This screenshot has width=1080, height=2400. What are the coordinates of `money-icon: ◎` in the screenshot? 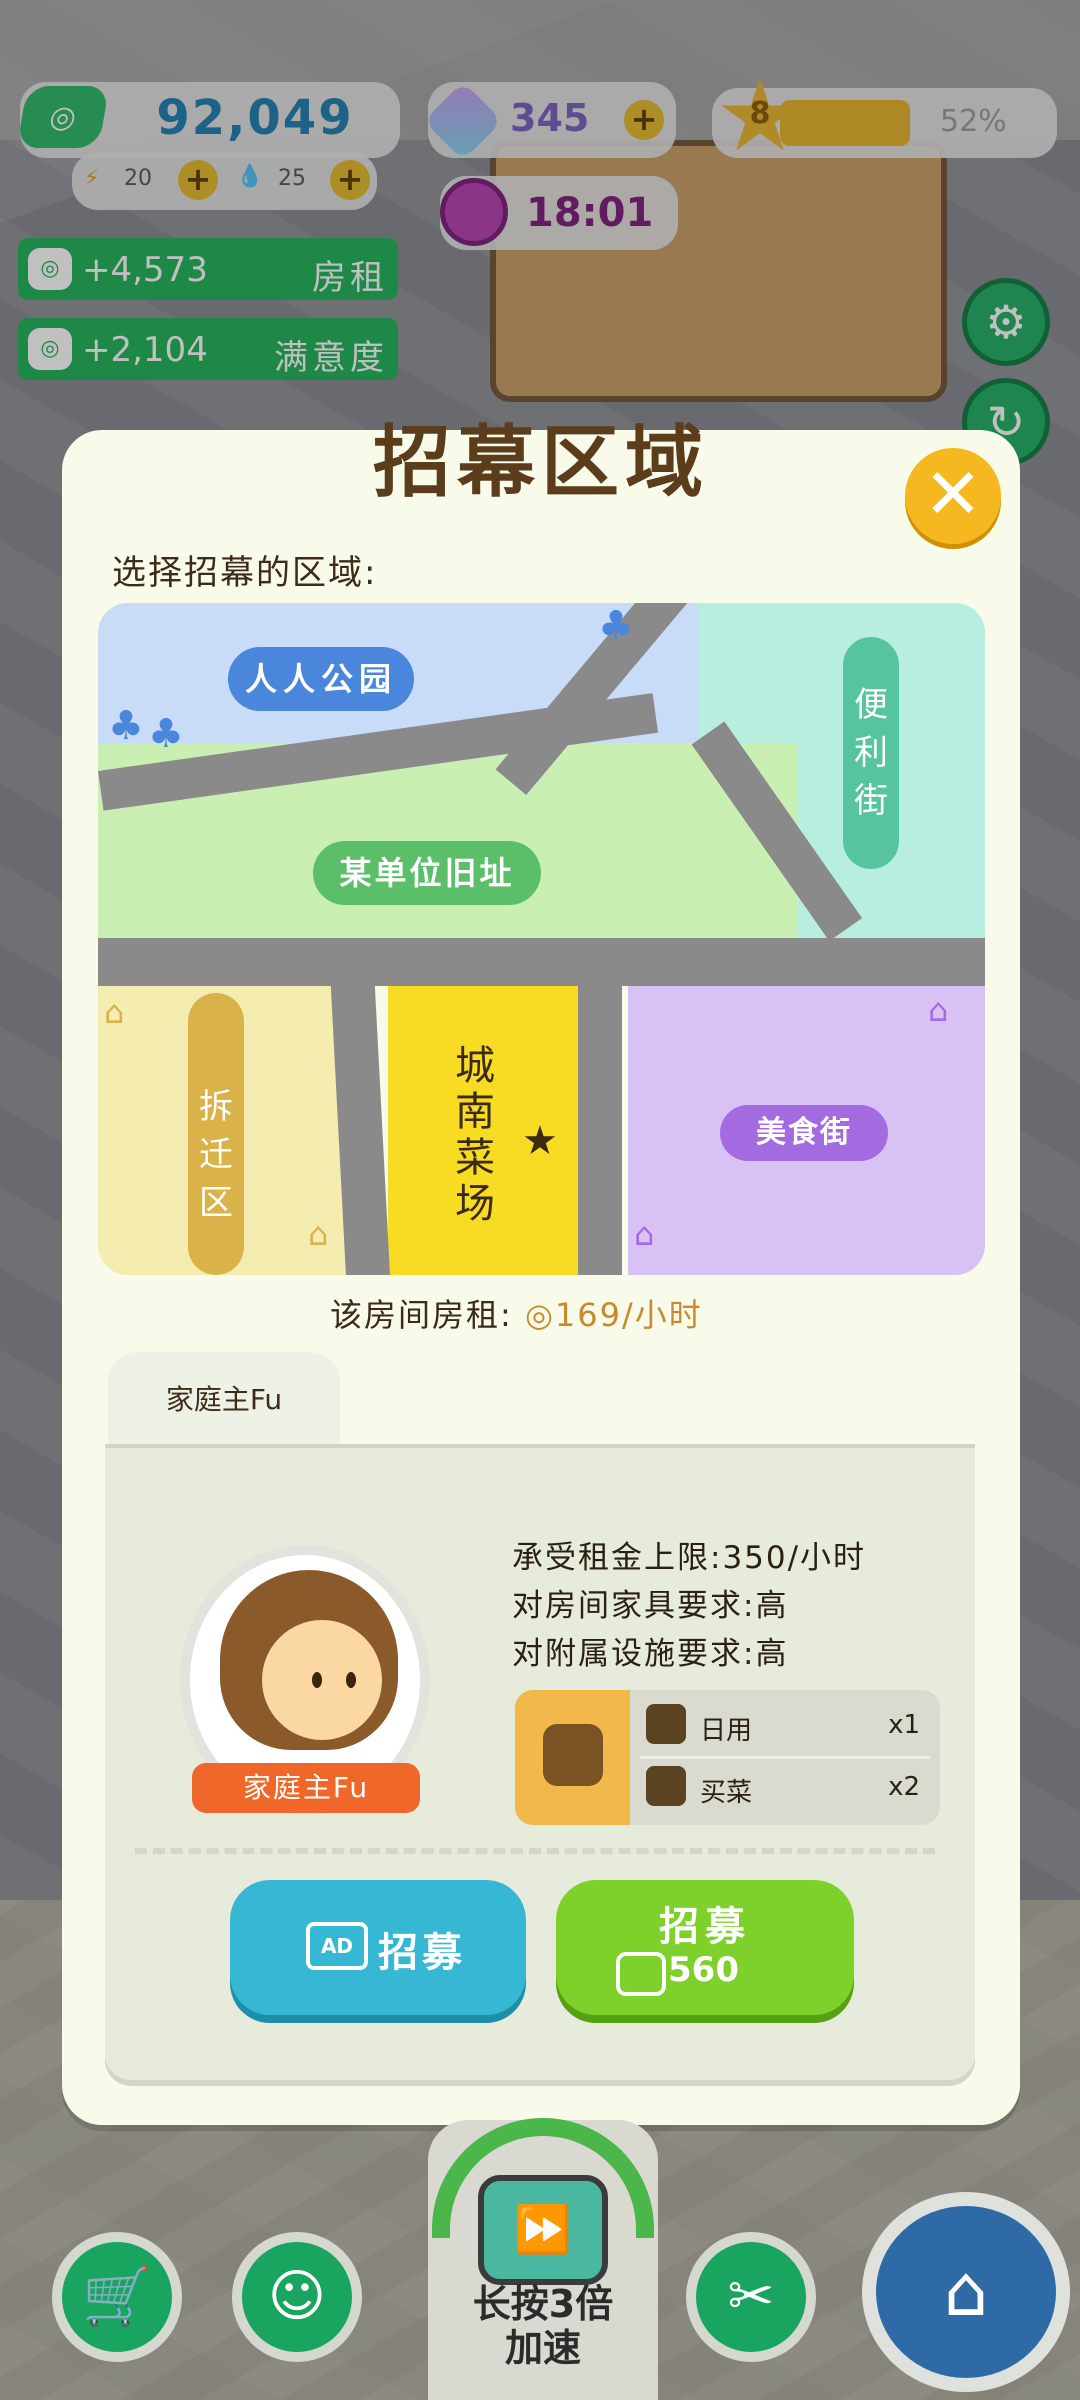 It's located at (539, 1315).